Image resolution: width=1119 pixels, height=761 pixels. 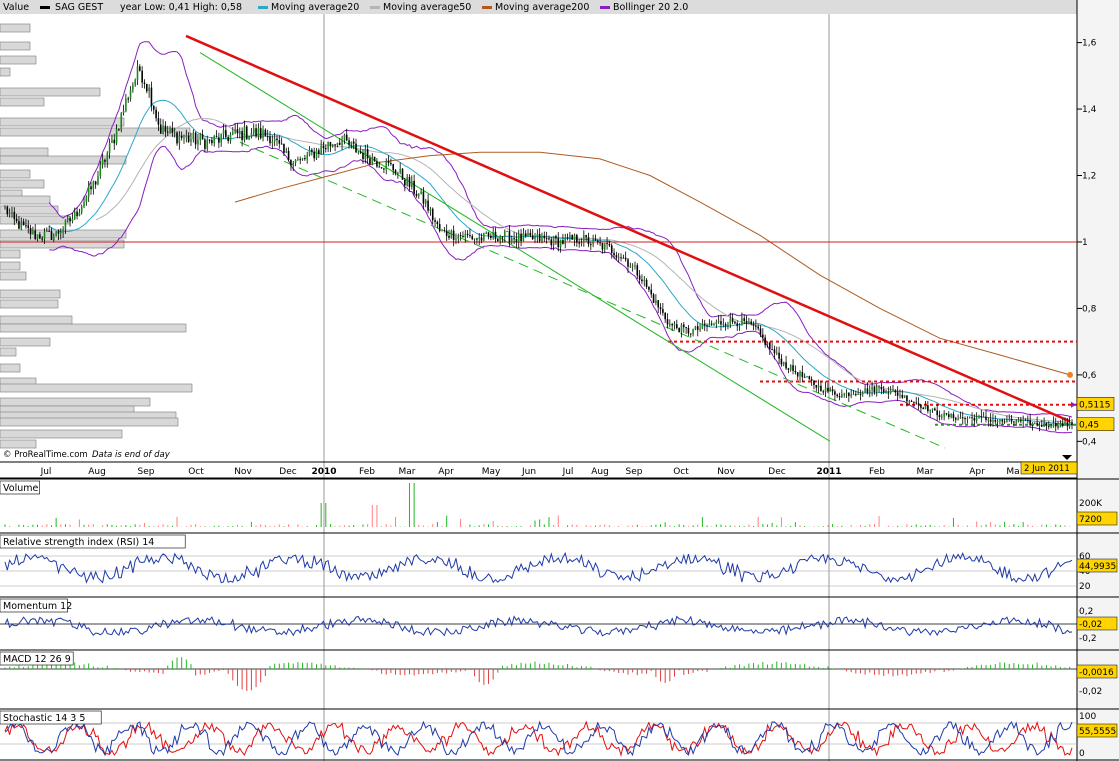 What do you see at coordinates (1089, 426) in the screenshot?
I see `price-label: 0,45` at bounding box center [1089, 426].